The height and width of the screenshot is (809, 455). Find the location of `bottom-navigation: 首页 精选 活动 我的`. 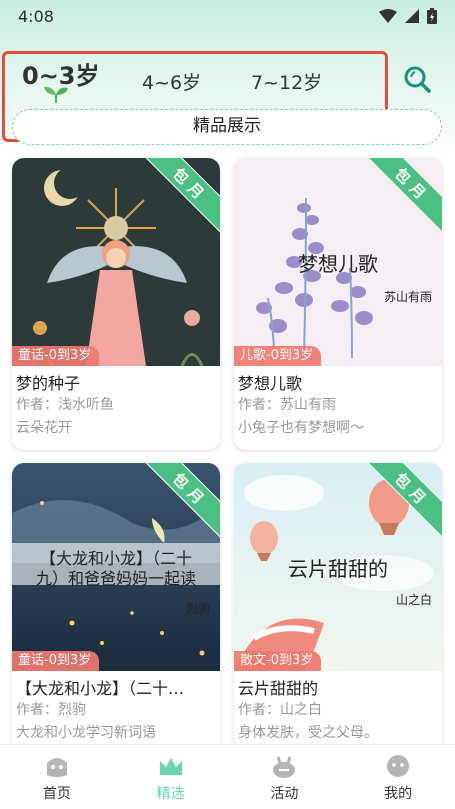

bottom-navigation: 首页 精选 活动 我的 is located at coordinates (227, 776).